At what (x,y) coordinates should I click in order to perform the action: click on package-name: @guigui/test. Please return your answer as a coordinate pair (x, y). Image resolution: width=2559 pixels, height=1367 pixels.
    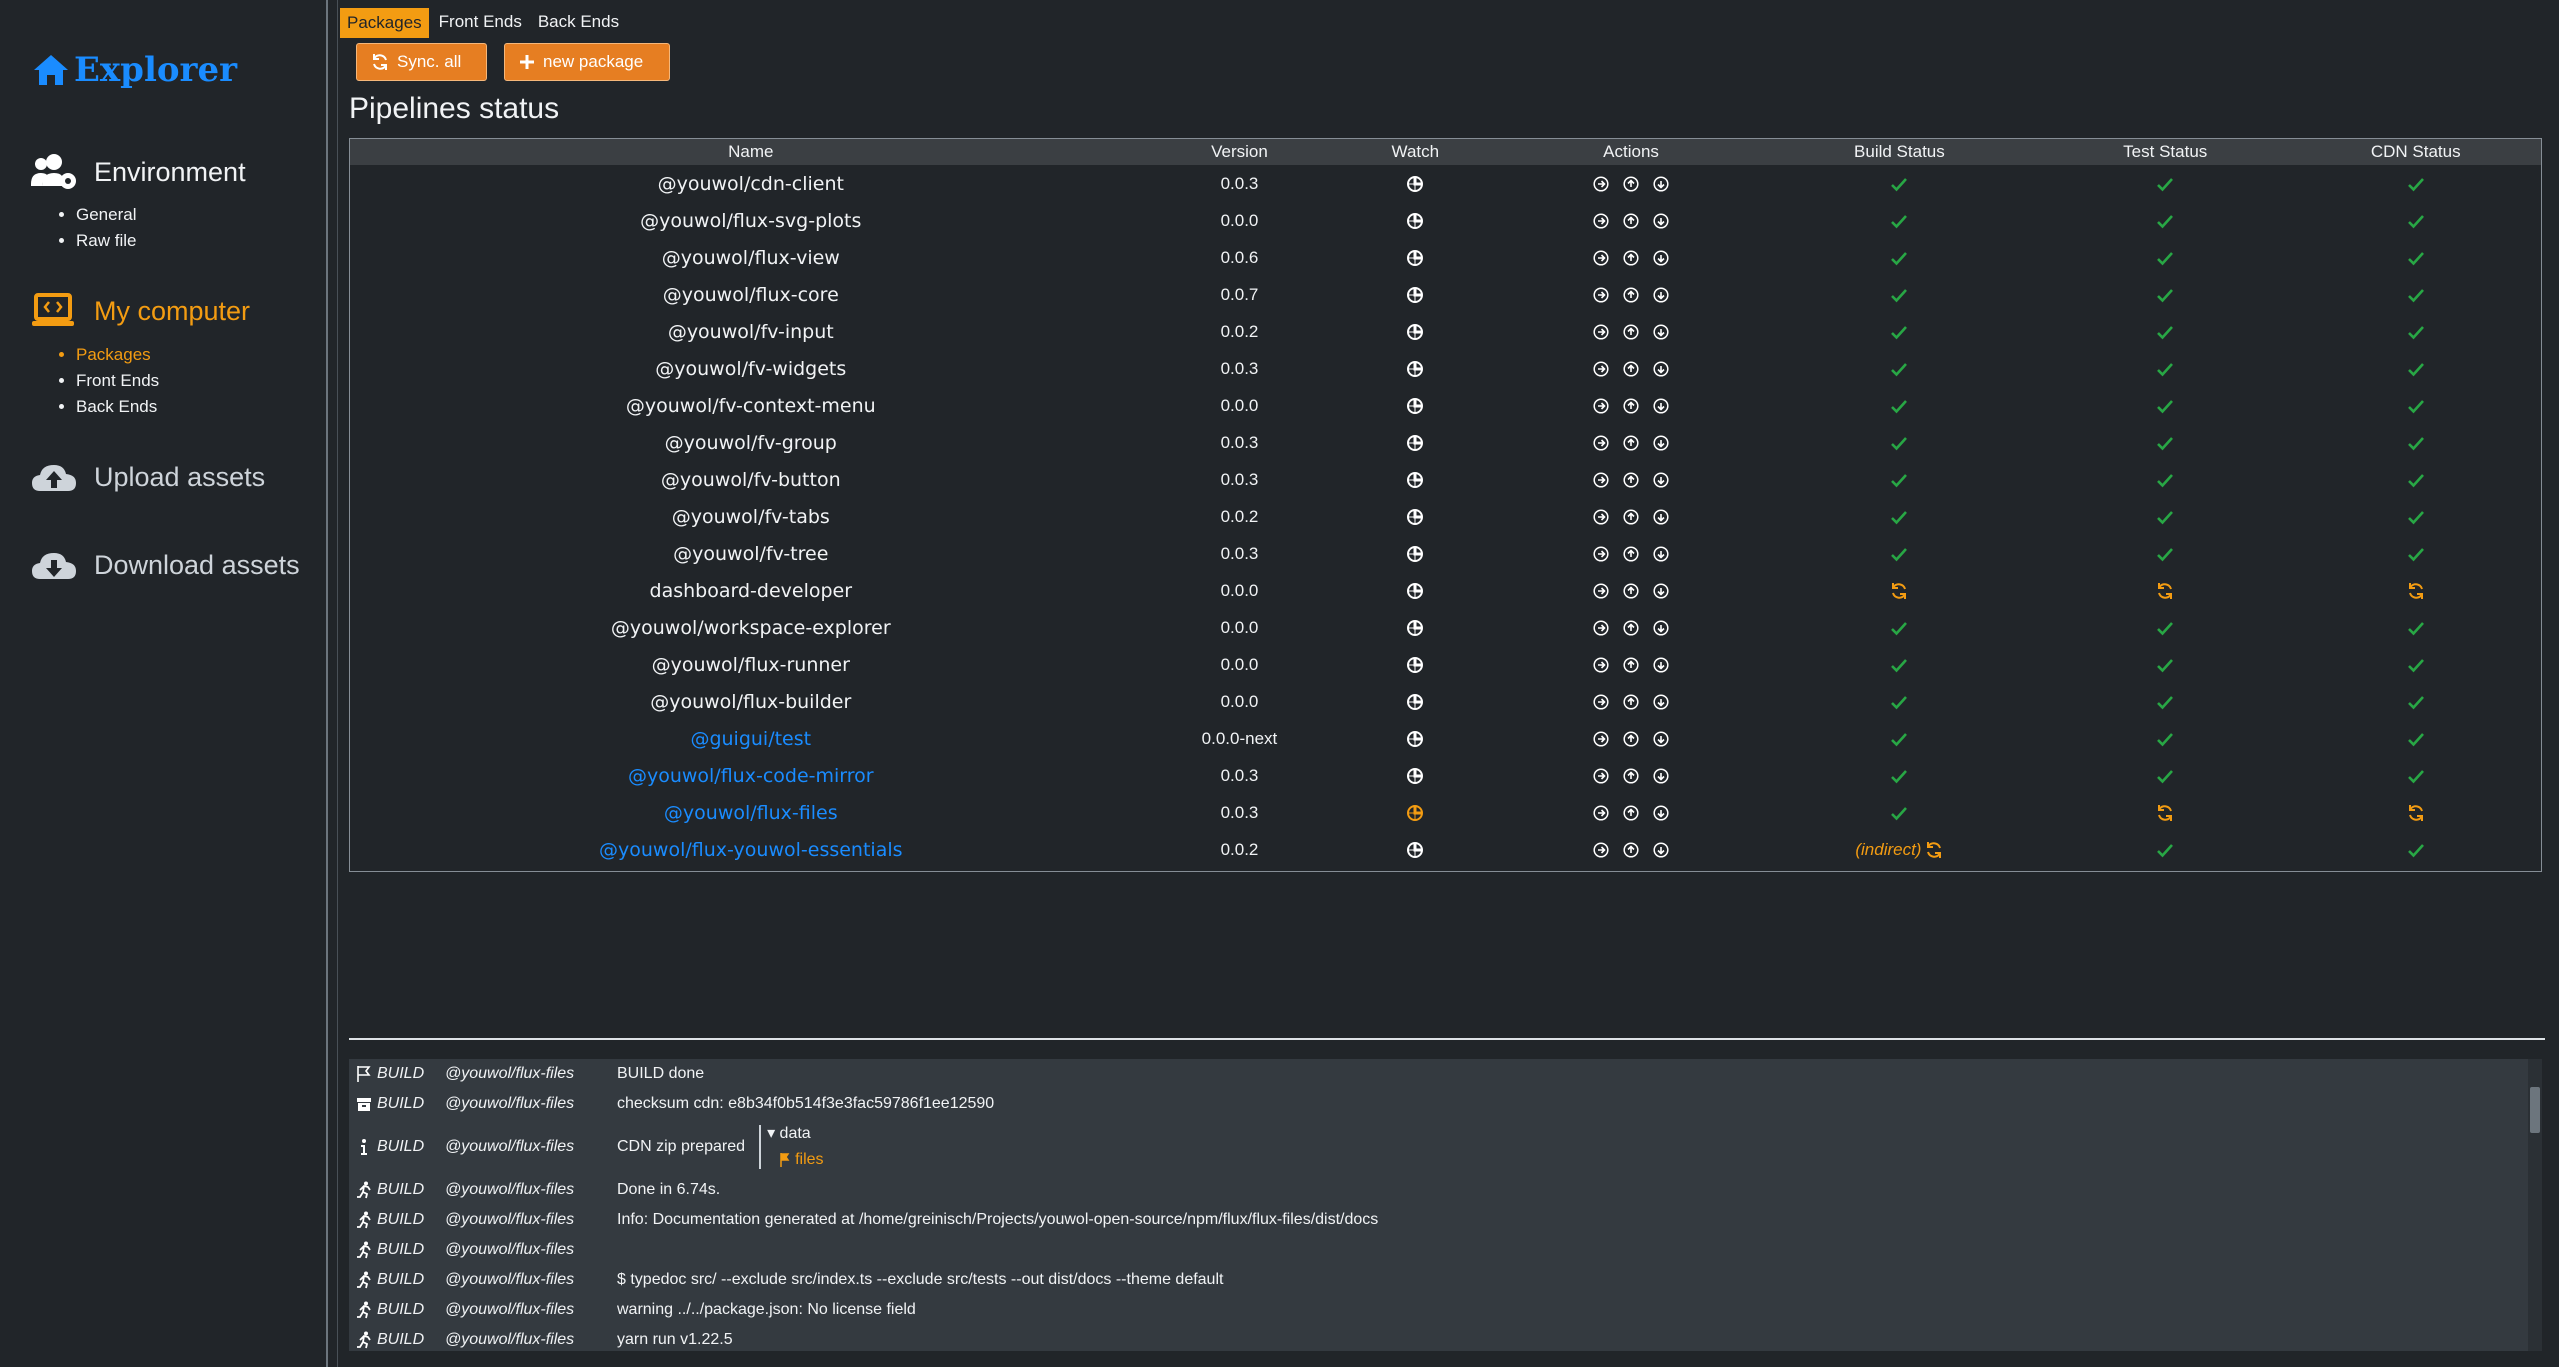
    Looking at the image, I should click on (751, 738).